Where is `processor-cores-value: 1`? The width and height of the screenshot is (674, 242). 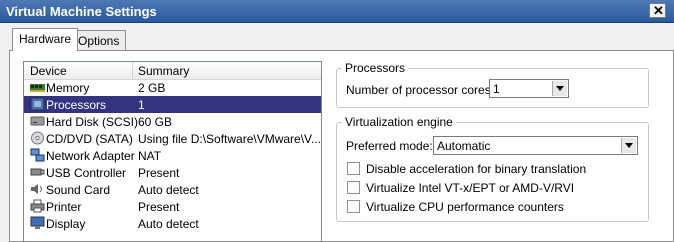
processor-cores-value: 1 is located at coordinates (496, 89).